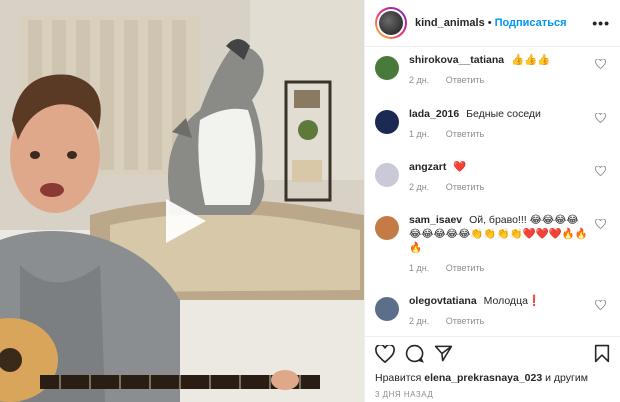  Describe the element at coordinates (531, 60) in the screenshot. I see `comment-message: 👍👍👍` at that location.